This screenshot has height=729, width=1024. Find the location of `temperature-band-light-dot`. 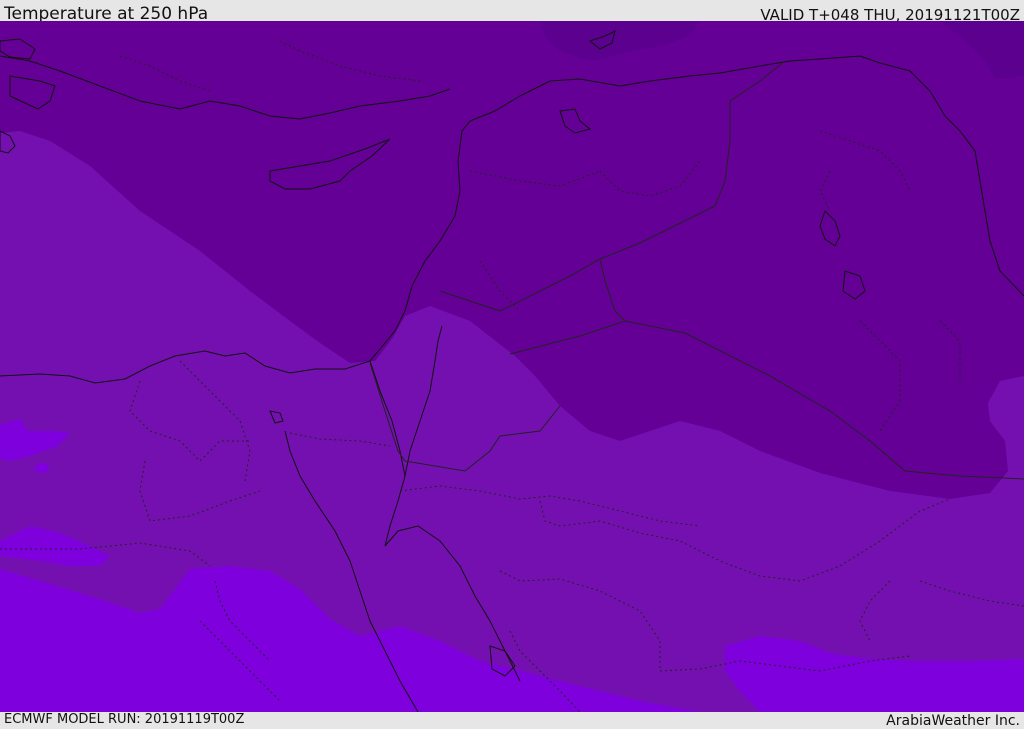

temperature-band-light-dot is located at coordinates (42, 468).